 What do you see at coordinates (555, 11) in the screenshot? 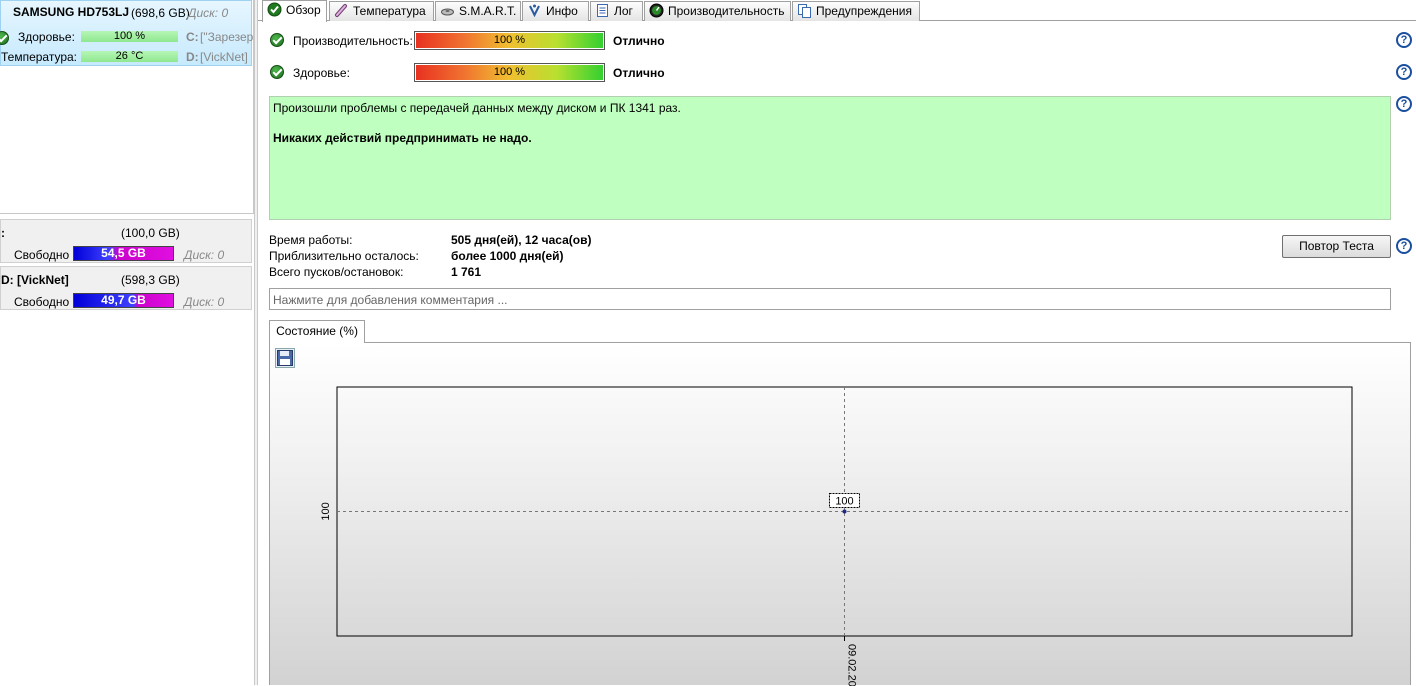
I see `tab-info: Инфо` at bounding box center [555, 11].